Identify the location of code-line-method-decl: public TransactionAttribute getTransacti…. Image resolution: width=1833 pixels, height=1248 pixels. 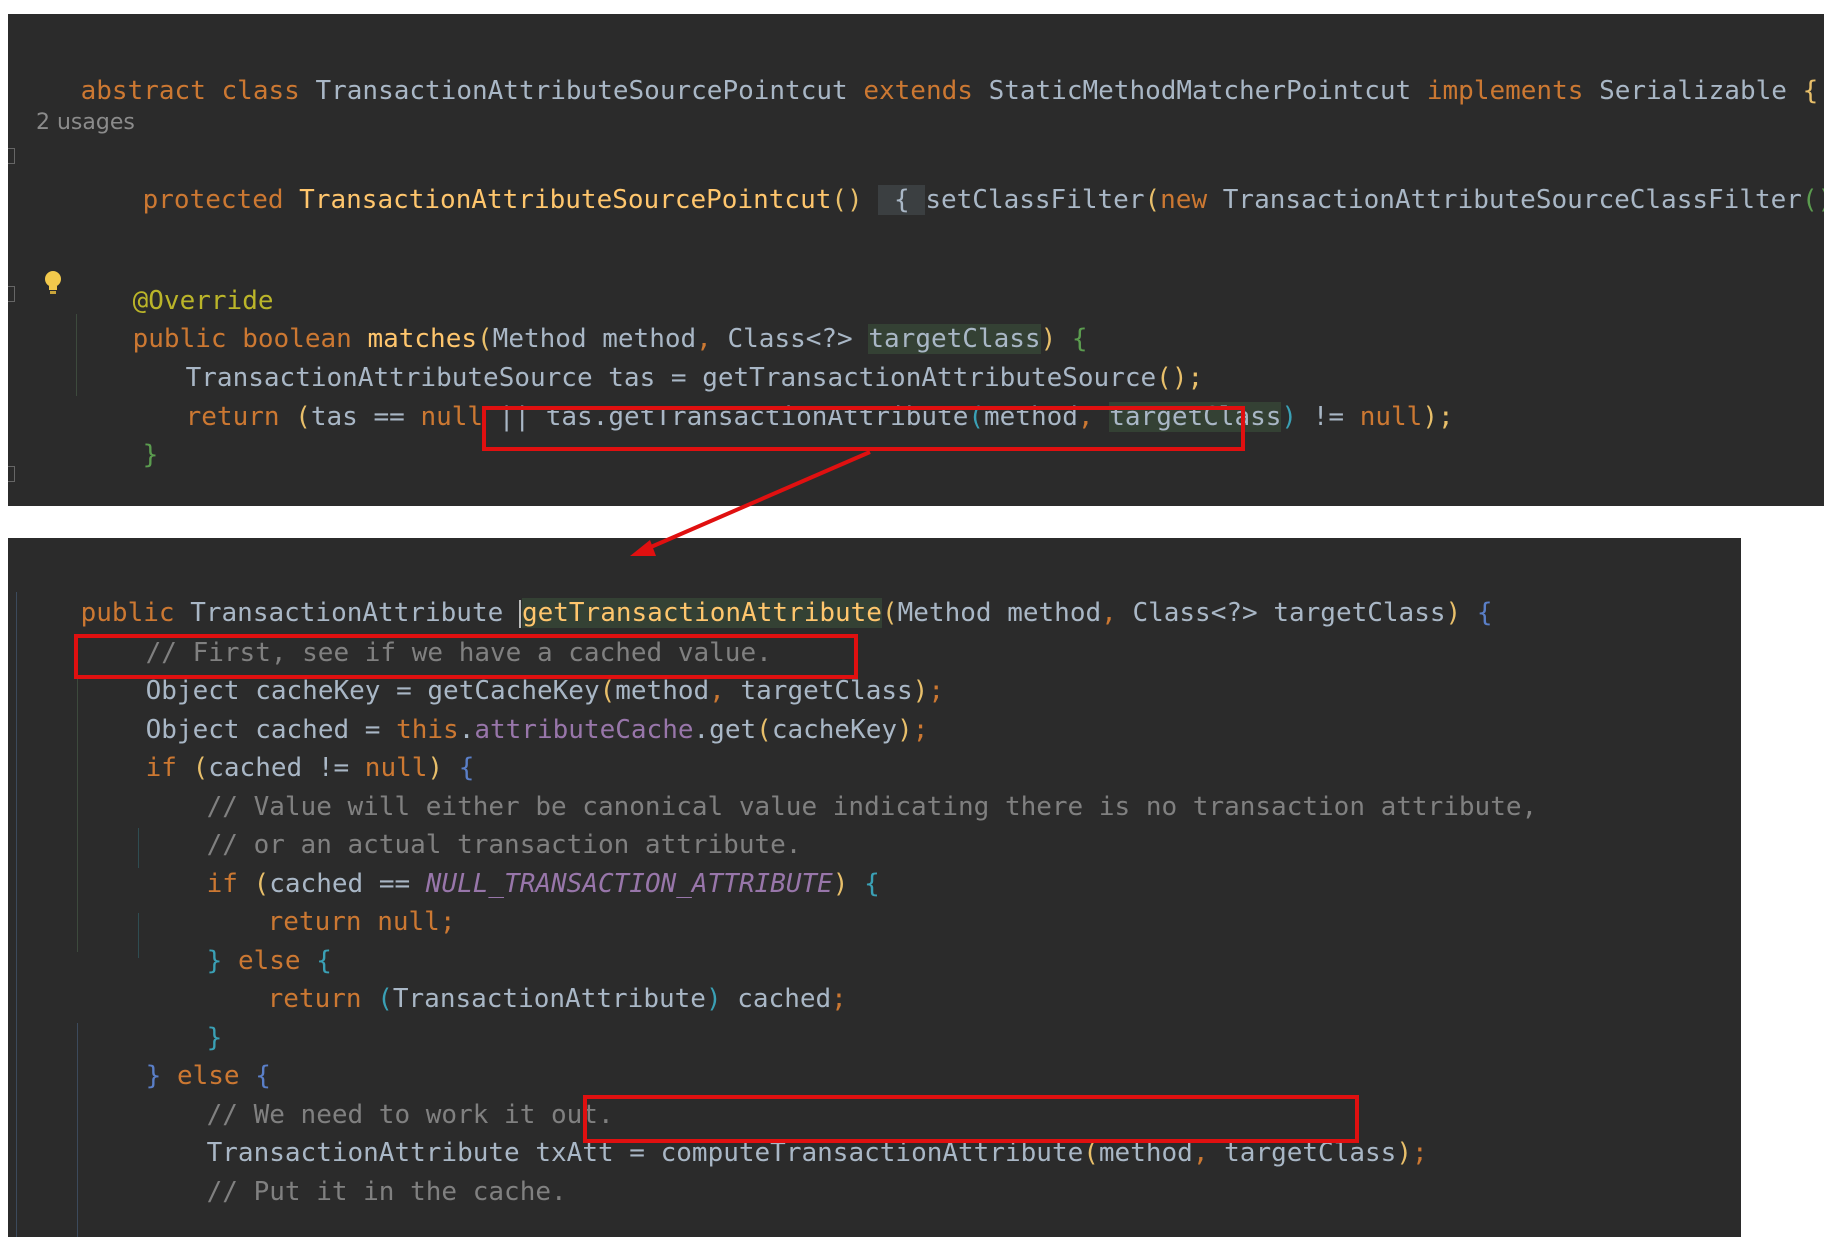
(874, 587).